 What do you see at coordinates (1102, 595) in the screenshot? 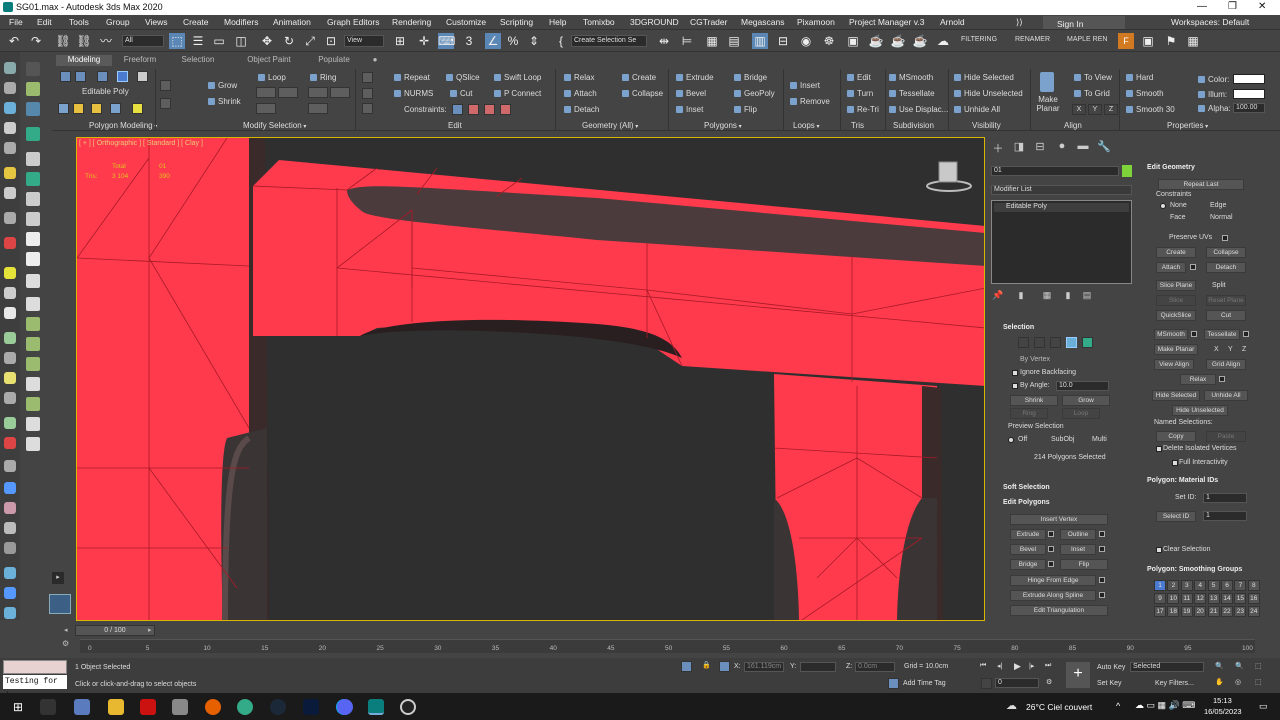
I see `extrude-spline-settings-icon` at bounding box center [1102, 595].